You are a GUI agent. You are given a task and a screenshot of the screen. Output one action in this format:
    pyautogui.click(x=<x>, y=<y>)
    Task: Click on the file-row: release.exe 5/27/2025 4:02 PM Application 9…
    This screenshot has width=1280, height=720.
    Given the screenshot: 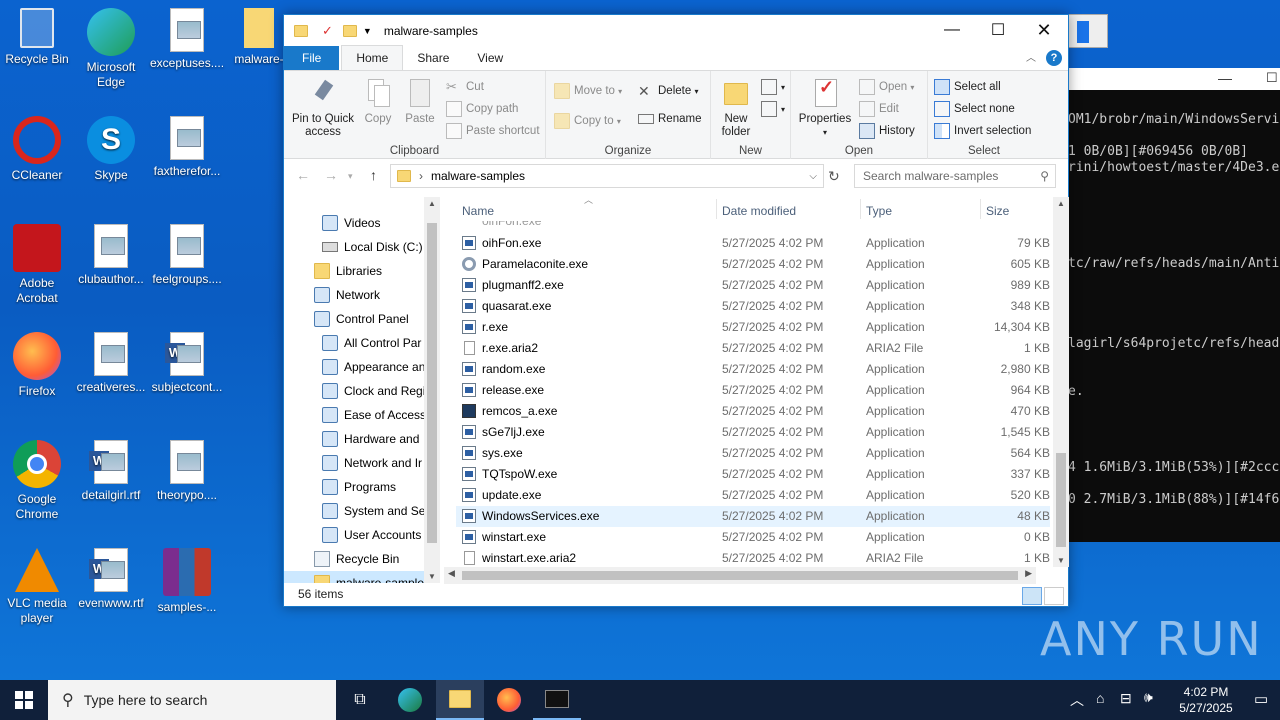 What is the action you would take?
    pyautogui.click(x=753, y=390)
    